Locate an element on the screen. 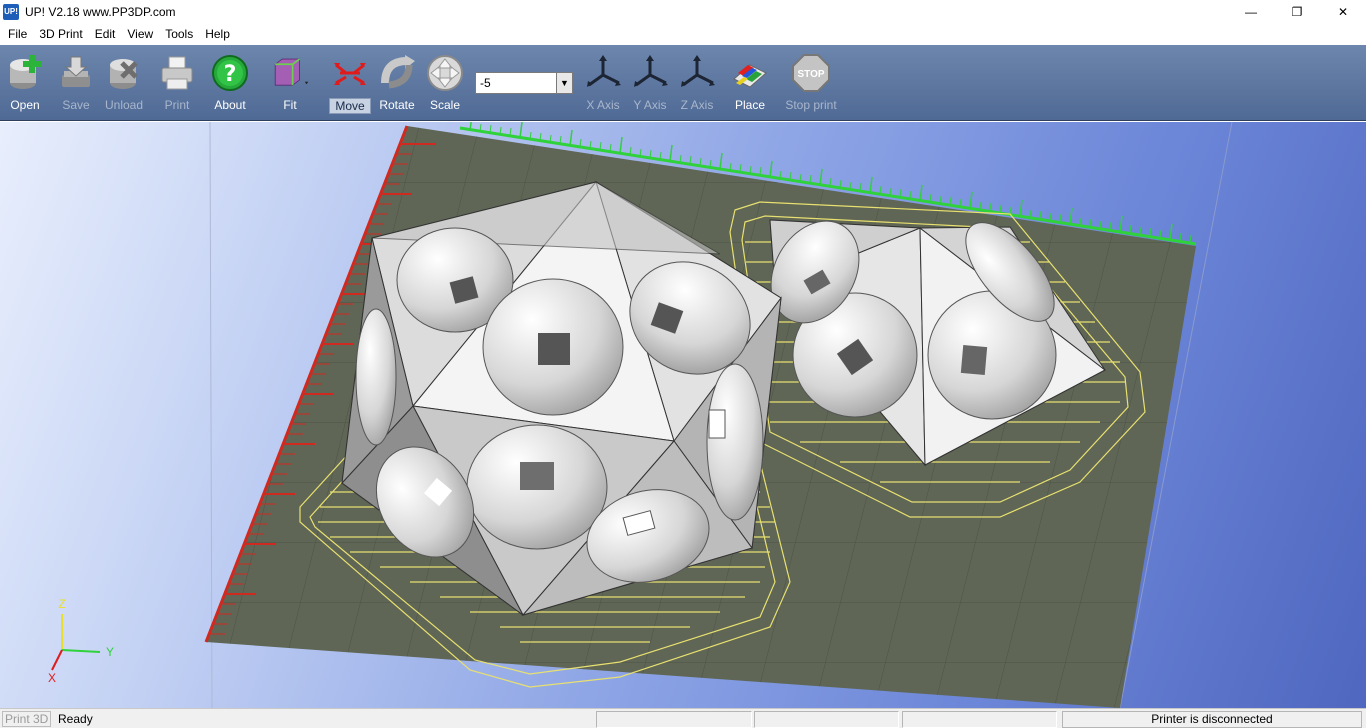 This screenshot has width=1366, height=728. minimize-icon: — is located at coordinates (1251, 11).